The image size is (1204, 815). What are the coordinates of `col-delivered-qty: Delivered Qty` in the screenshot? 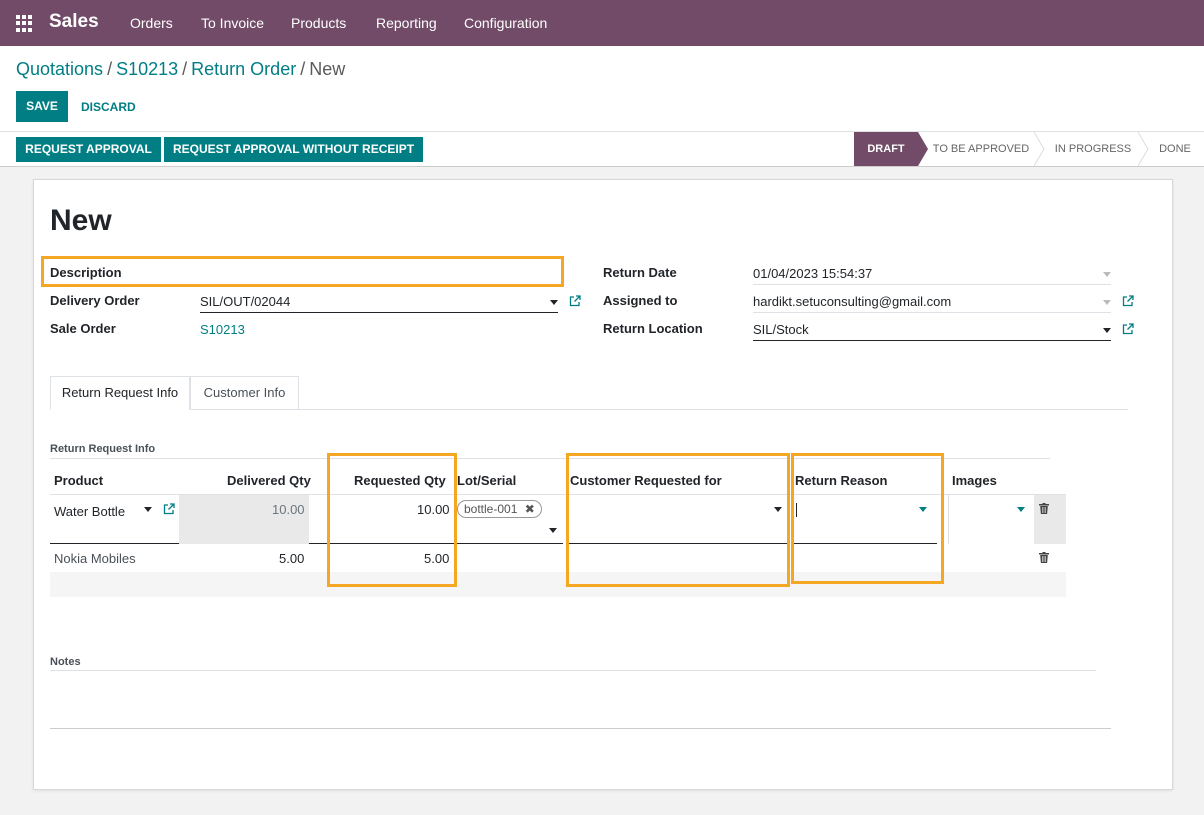 It's located at (269, 480).